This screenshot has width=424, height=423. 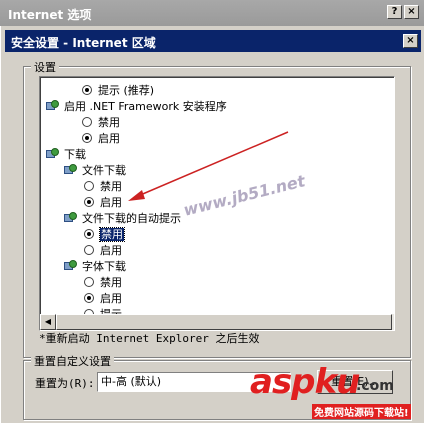 What do you see at coordinates (213, 41) in the screenshot?
I see `dialog-titlebar: 安全设置 - Internet 区域 ×` at bounding box center [213, 41].